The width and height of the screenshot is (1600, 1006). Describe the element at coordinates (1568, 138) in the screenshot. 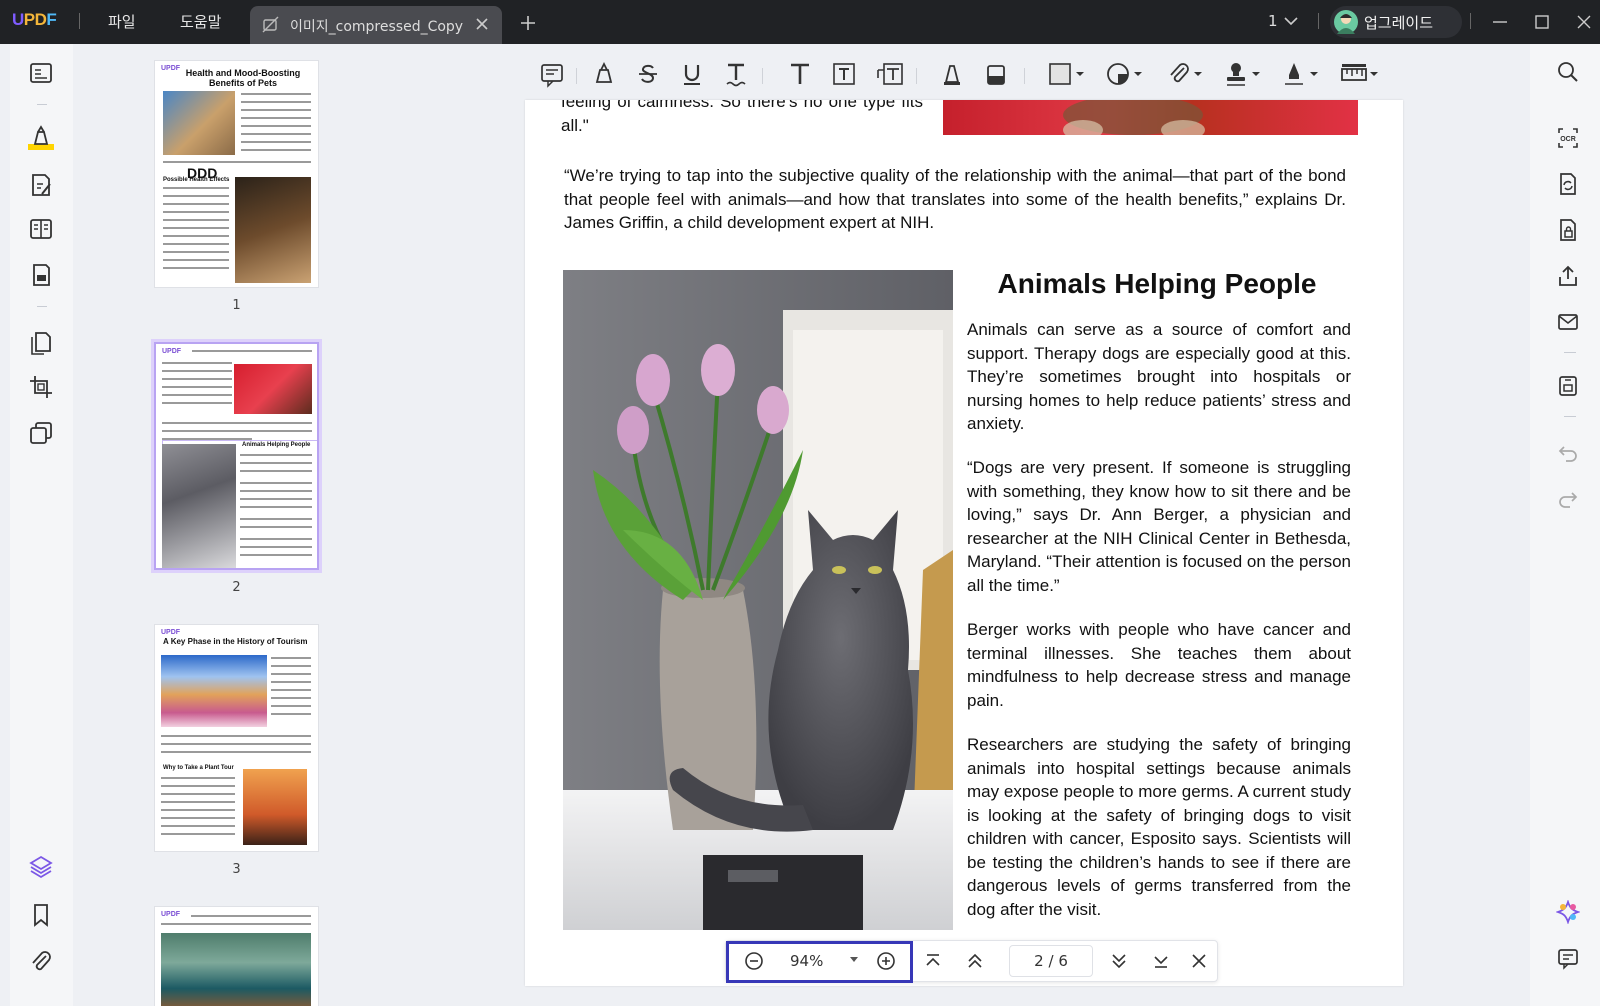

I see `ocr-icon: OCR` at that location.